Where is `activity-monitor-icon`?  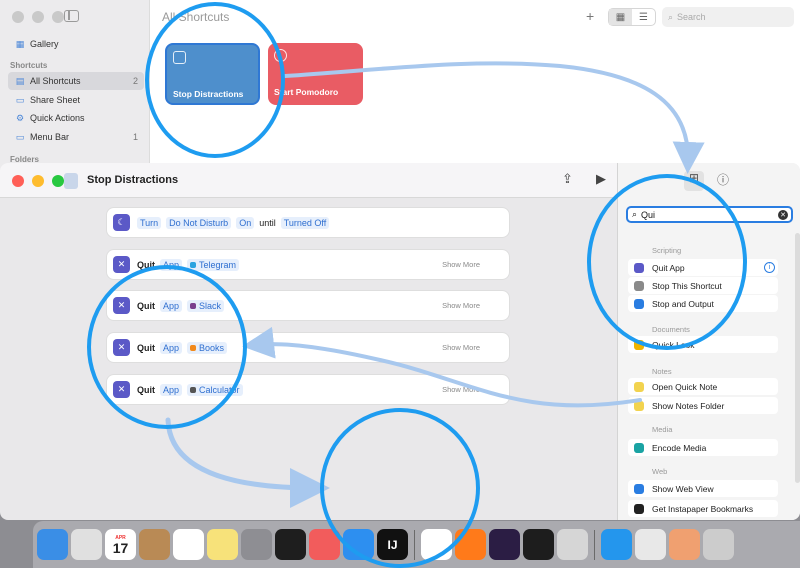 activity-monitor-icon is located at coordinates (538, 544).